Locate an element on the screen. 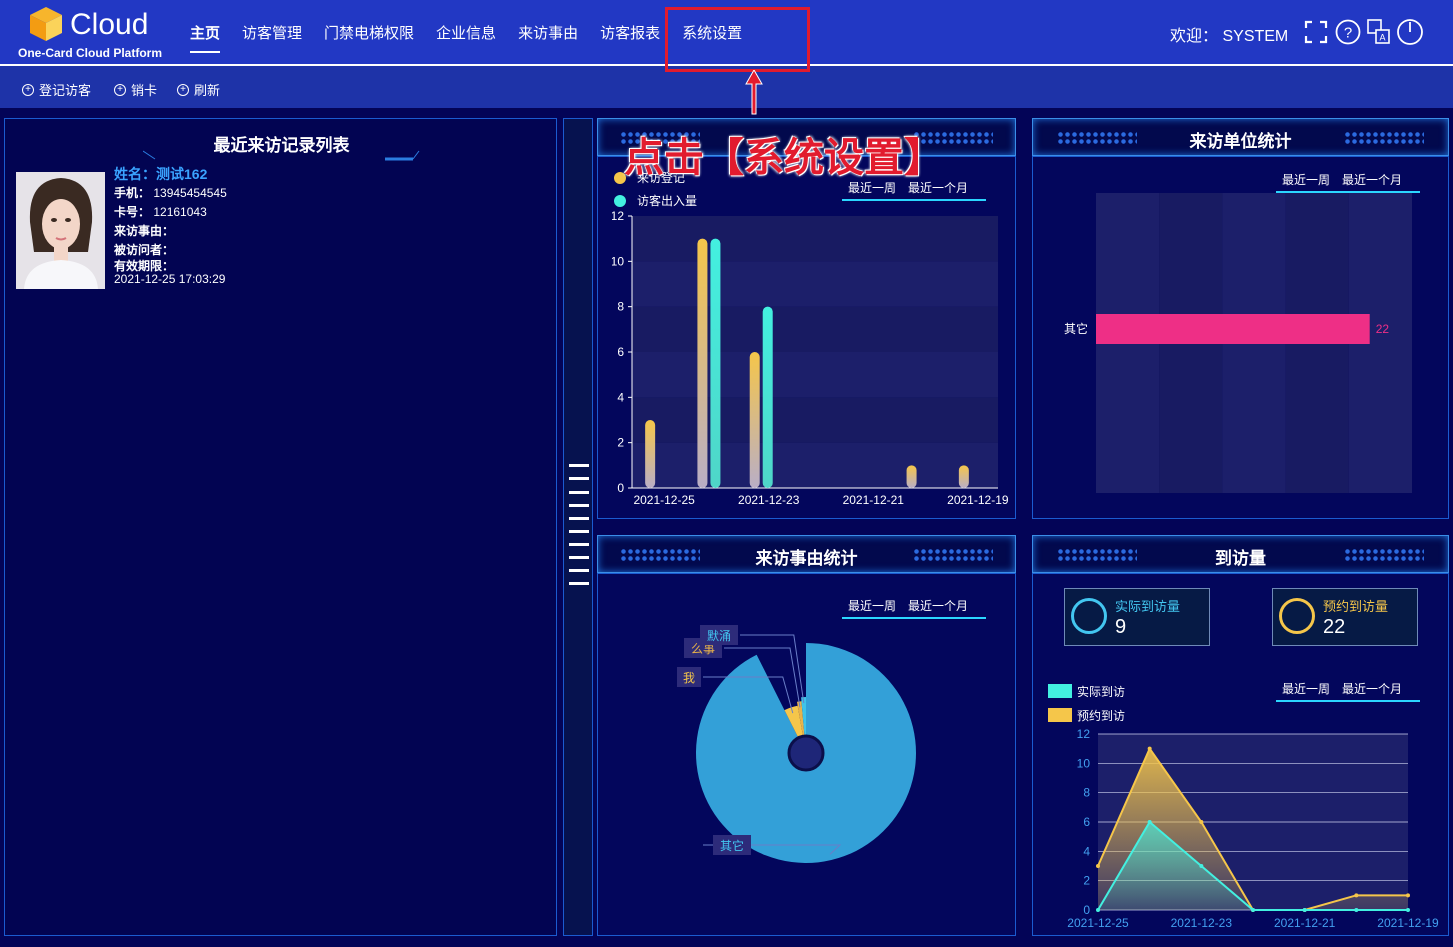 This screenshot has height=947, width=1453. user-name: SYSTEM is located at coordinates (1255, 36).